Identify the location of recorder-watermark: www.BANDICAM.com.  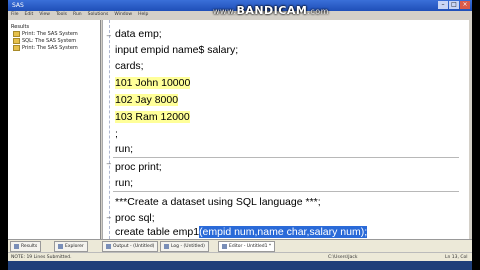
(271, 10).